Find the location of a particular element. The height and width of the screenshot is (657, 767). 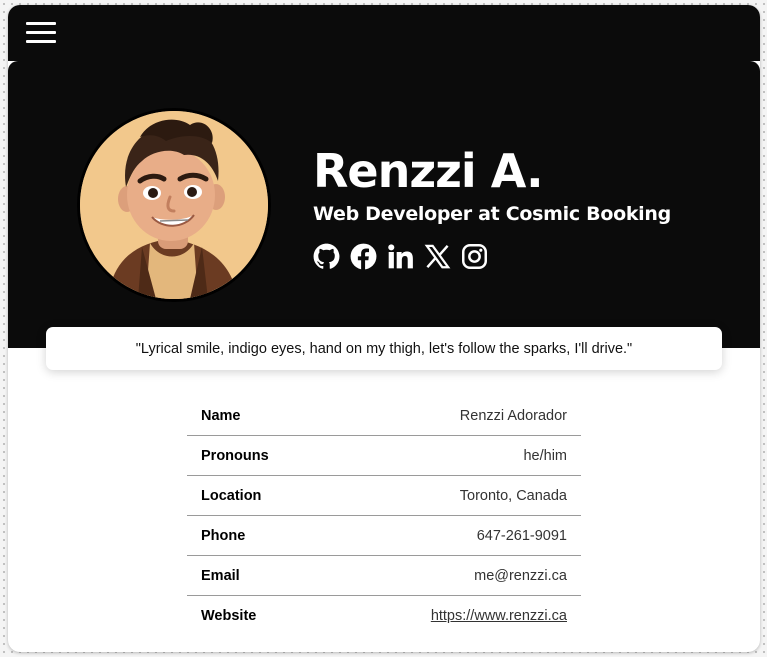

avatar-illustration is located at coordinates (174, 205).